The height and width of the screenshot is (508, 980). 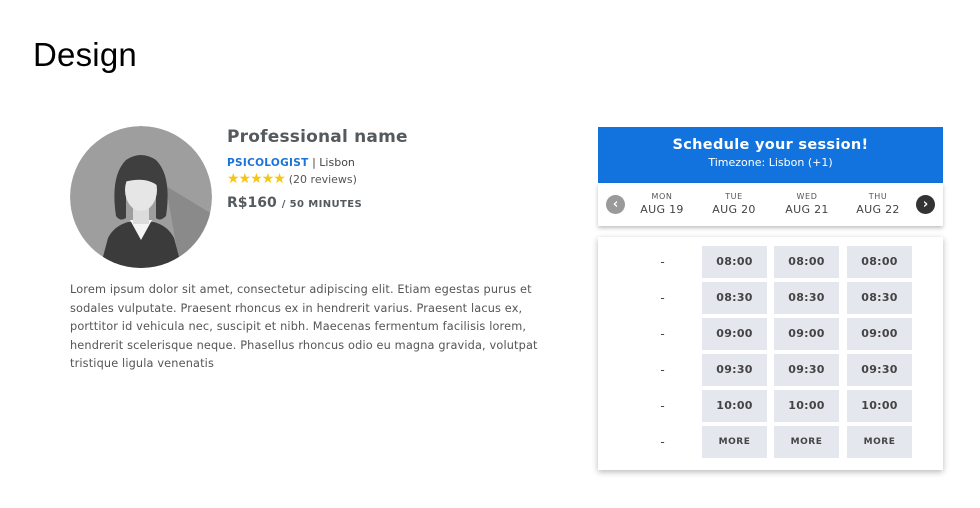 I want to click on day-date: AUG 22, so click(x=878, y=209).